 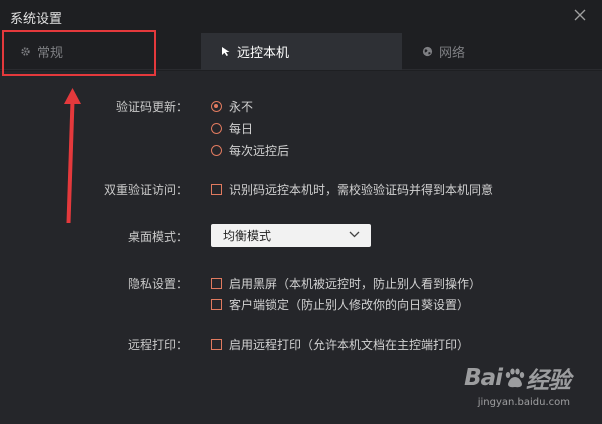 I want to click on radio-after-each: 每次远控后, so click(x=250, y=150).